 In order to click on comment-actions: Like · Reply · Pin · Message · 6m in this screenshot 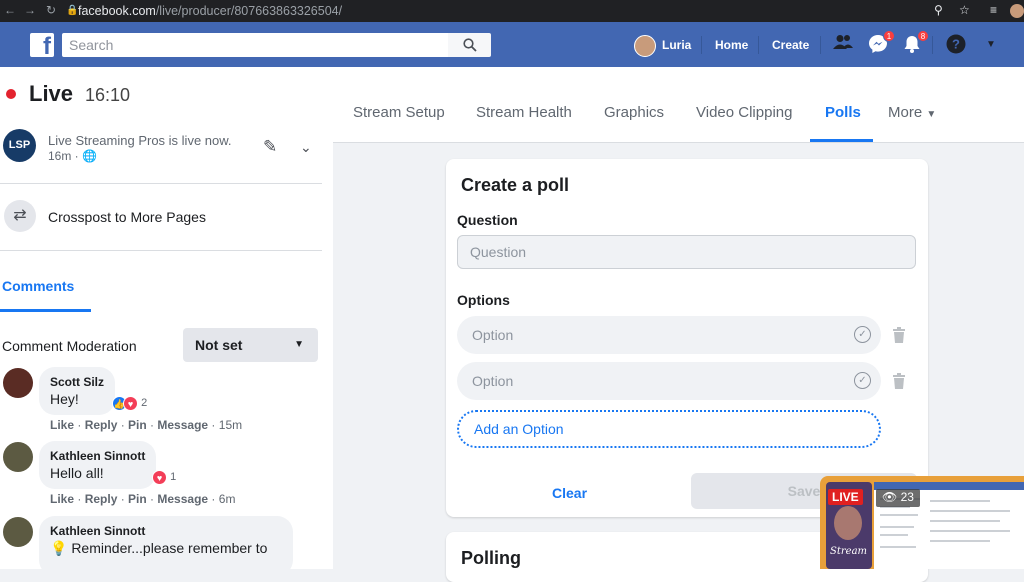, I will do `click(143, 499)`.